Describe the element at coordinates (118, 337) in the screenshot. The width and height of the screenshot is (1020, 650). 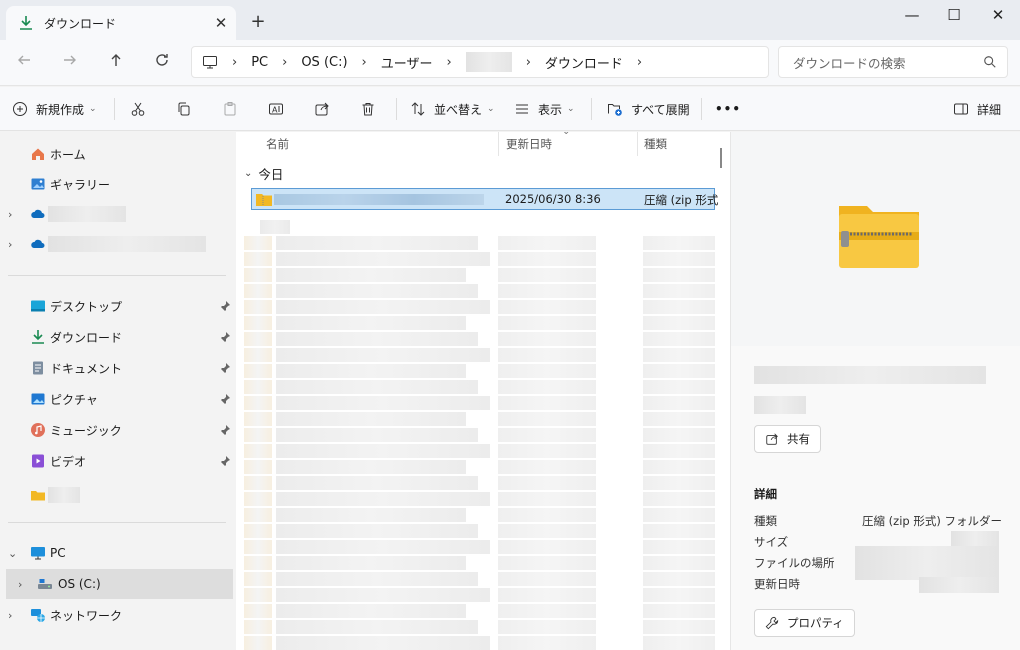
I see `nav-item-downloads: ダウンロード` at that location.